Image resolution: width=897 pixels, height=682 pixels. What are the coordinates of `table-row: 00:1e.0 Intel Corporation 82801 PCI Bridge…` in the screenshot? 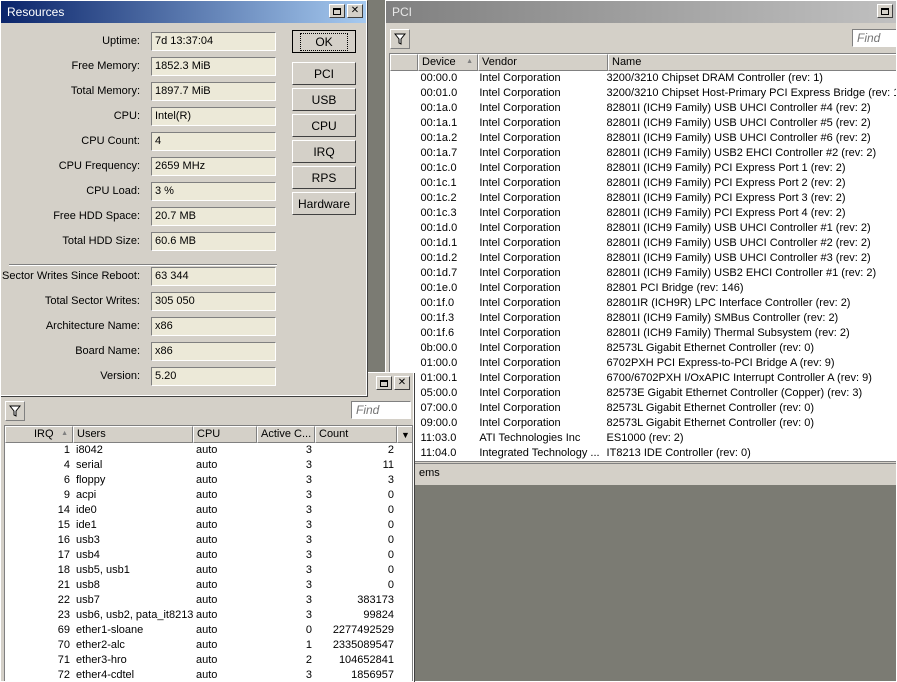 It's located at (643, 288).